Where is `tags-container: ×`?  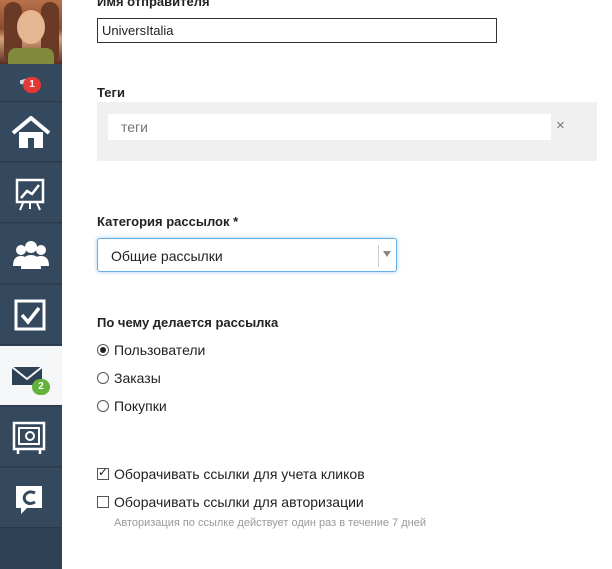 tags-container: × is located at coordinates (347, 131).